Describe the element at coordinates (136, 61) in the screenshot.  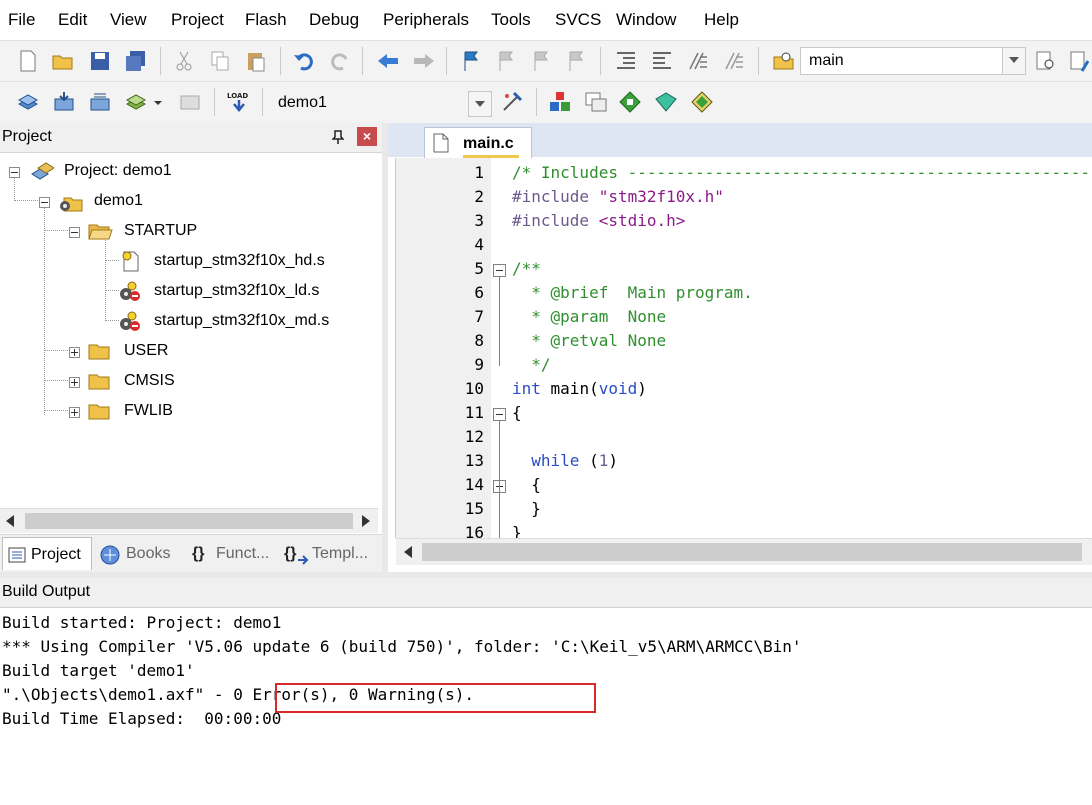
I see `save-all-icon` at that location.